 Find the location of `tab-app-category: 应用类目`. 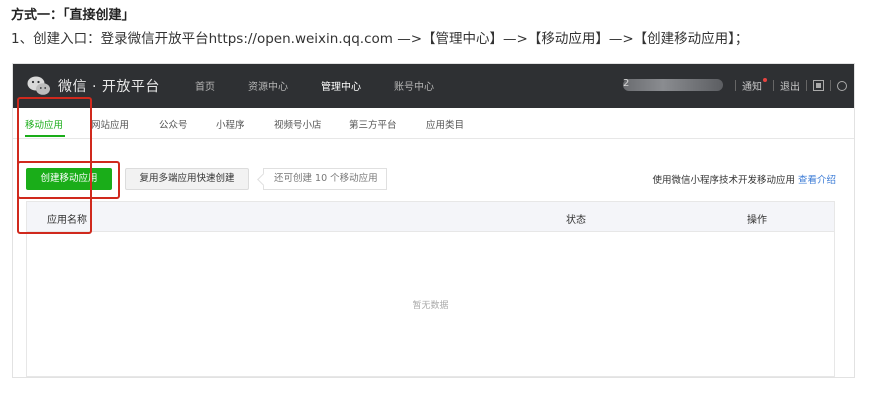

tab-app-category: 应用类目 is located at coordinates (445, 124).